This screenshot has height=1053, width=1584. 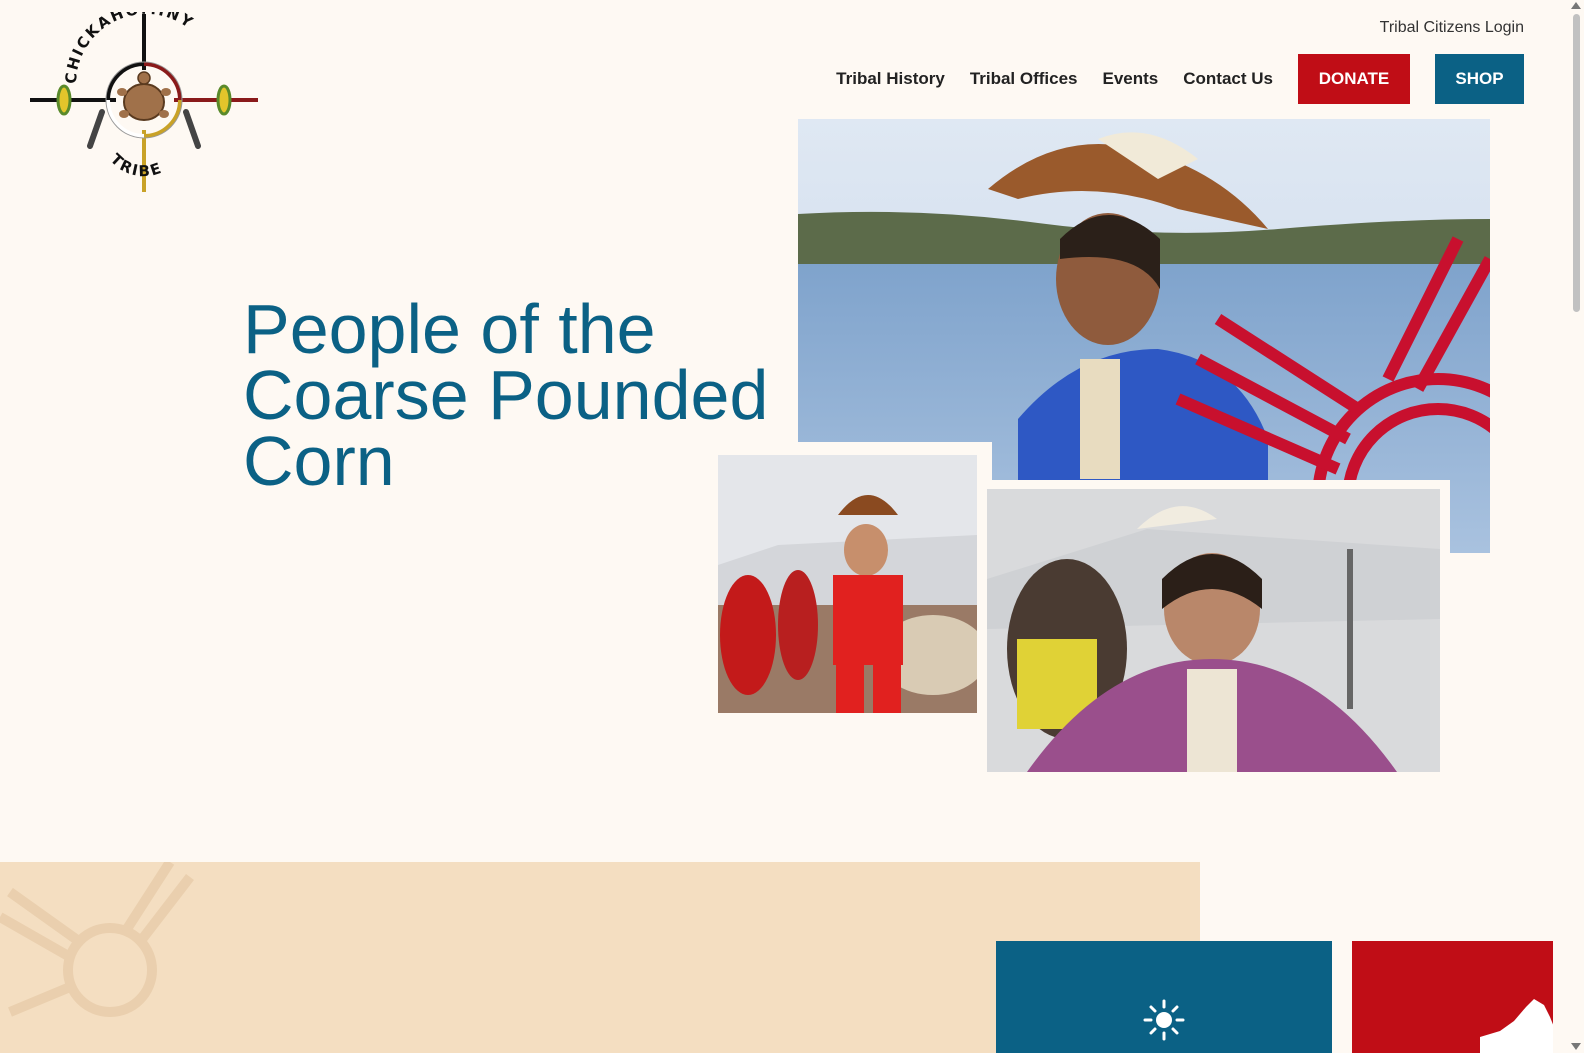 What do you see at coordinates (847, 584) in the screenshot?
I see `hero-photo-young-dancer` at bounding box center [847, 584].